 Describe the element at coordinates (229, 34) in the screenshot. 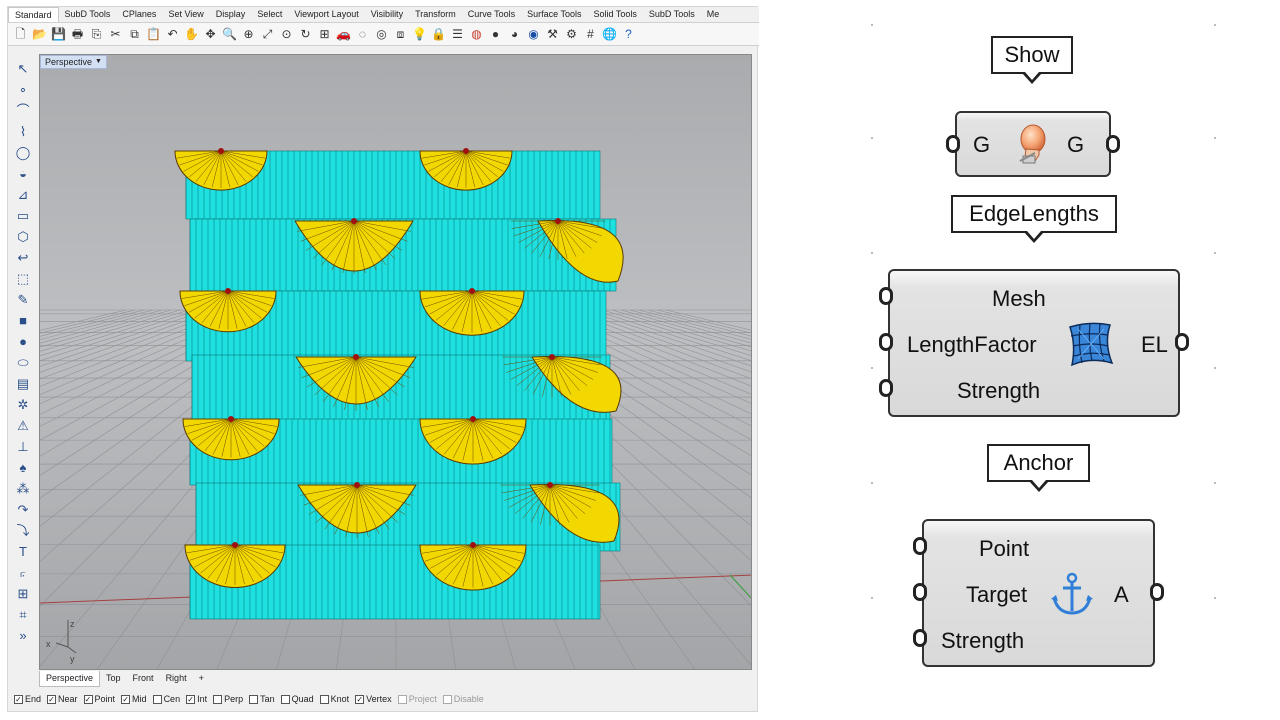

I see `zoom-icon: 🔍` at that location.